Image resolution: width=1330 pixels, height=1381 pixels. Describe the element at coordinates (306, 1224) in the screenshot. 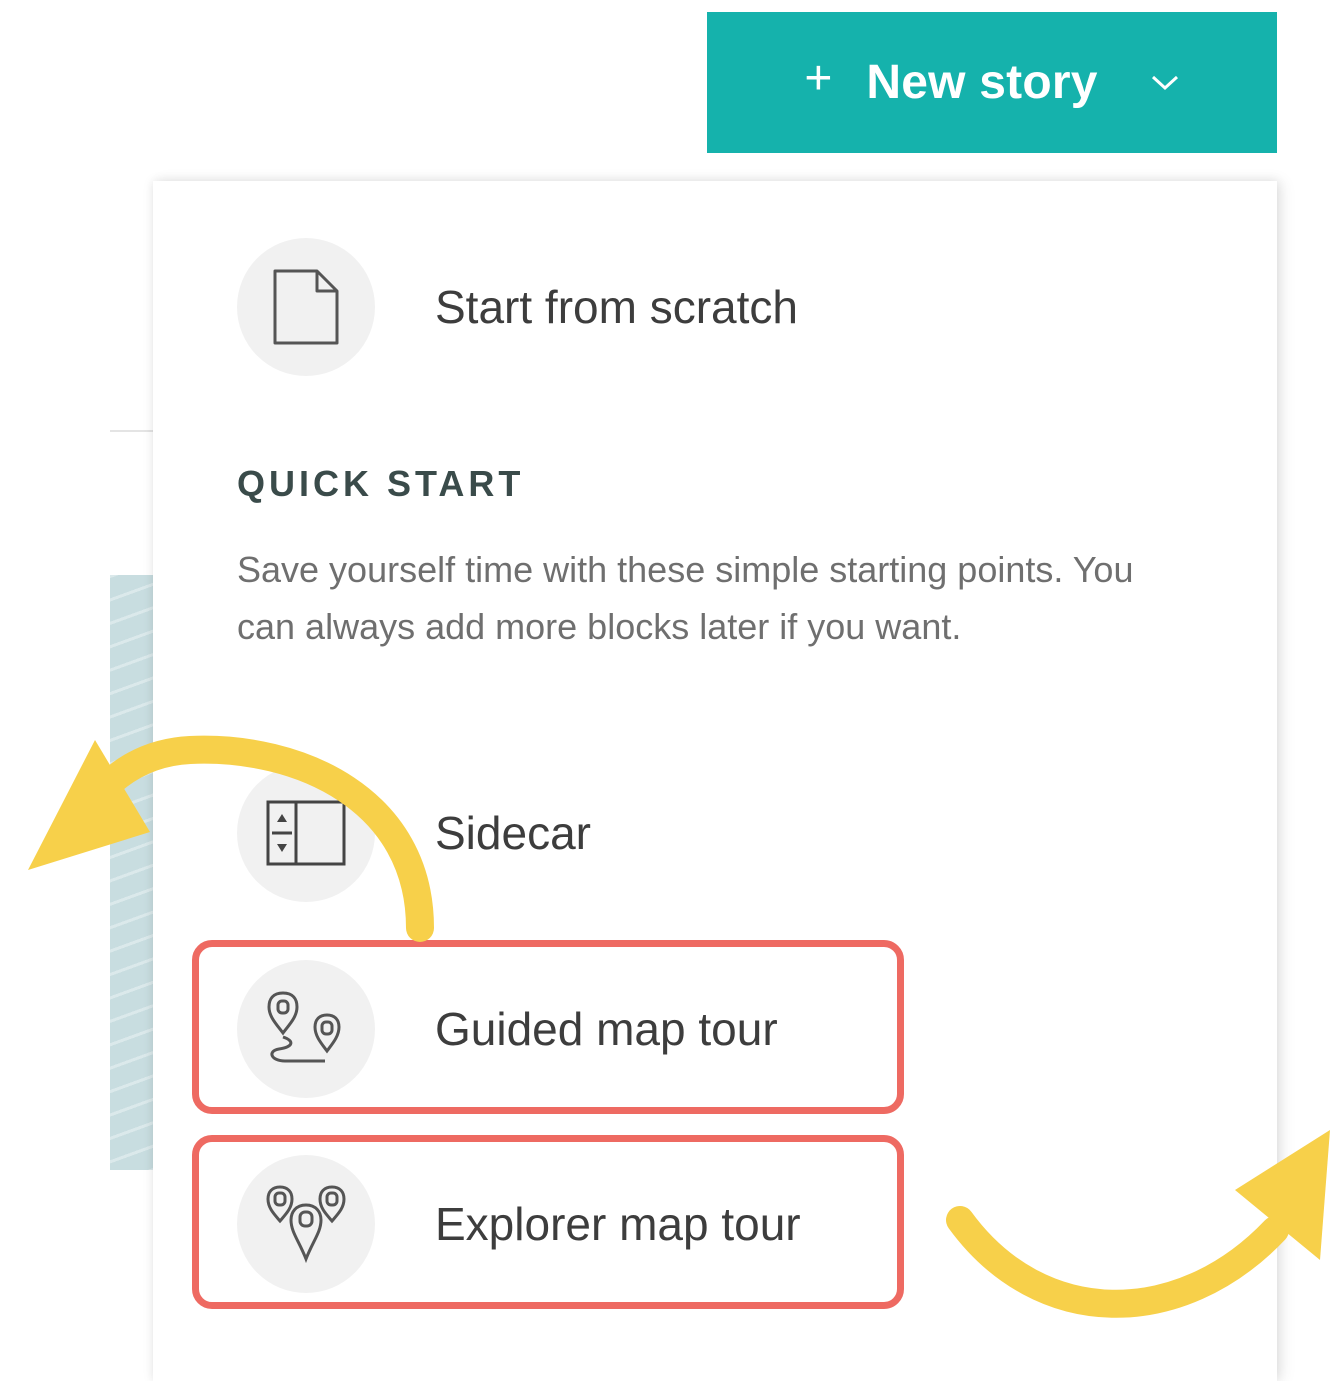

I see `explorer-tour-pins-icon` at that location.